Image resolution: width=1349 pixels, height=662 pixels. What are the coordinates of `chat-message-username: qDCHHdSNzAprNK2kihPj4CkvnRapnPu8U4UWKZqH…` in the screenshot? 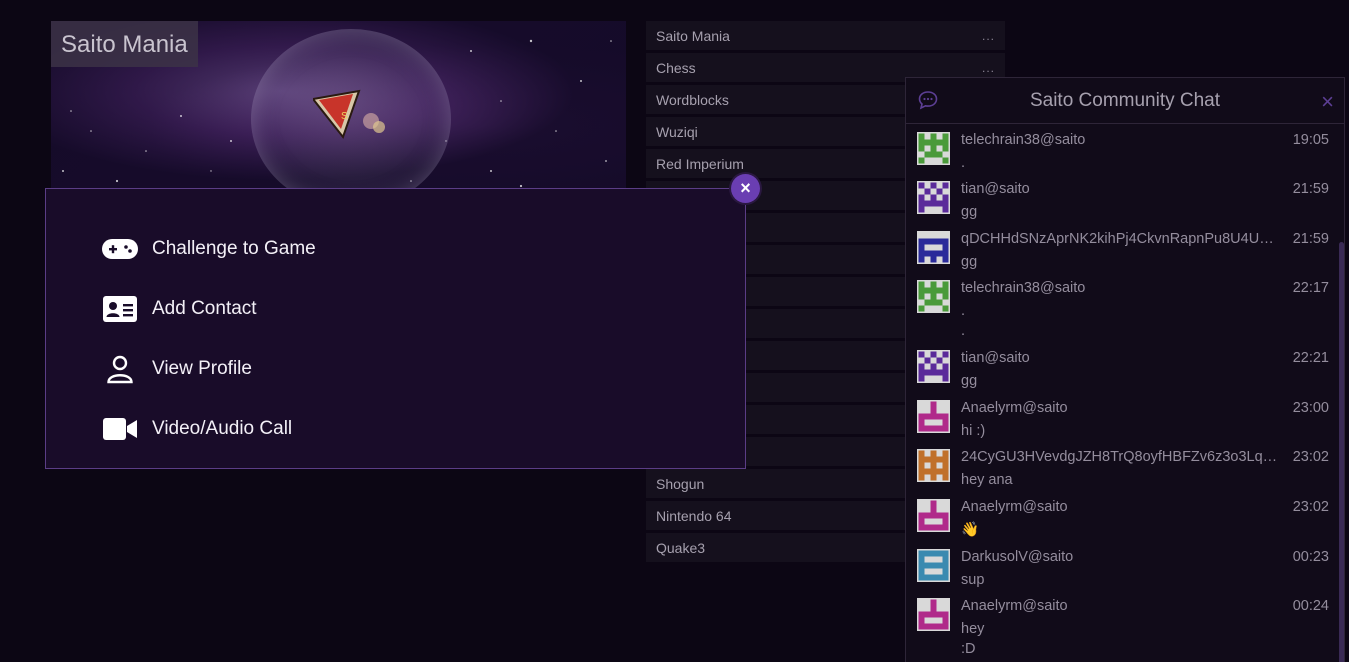 It's located at (1120, 239).